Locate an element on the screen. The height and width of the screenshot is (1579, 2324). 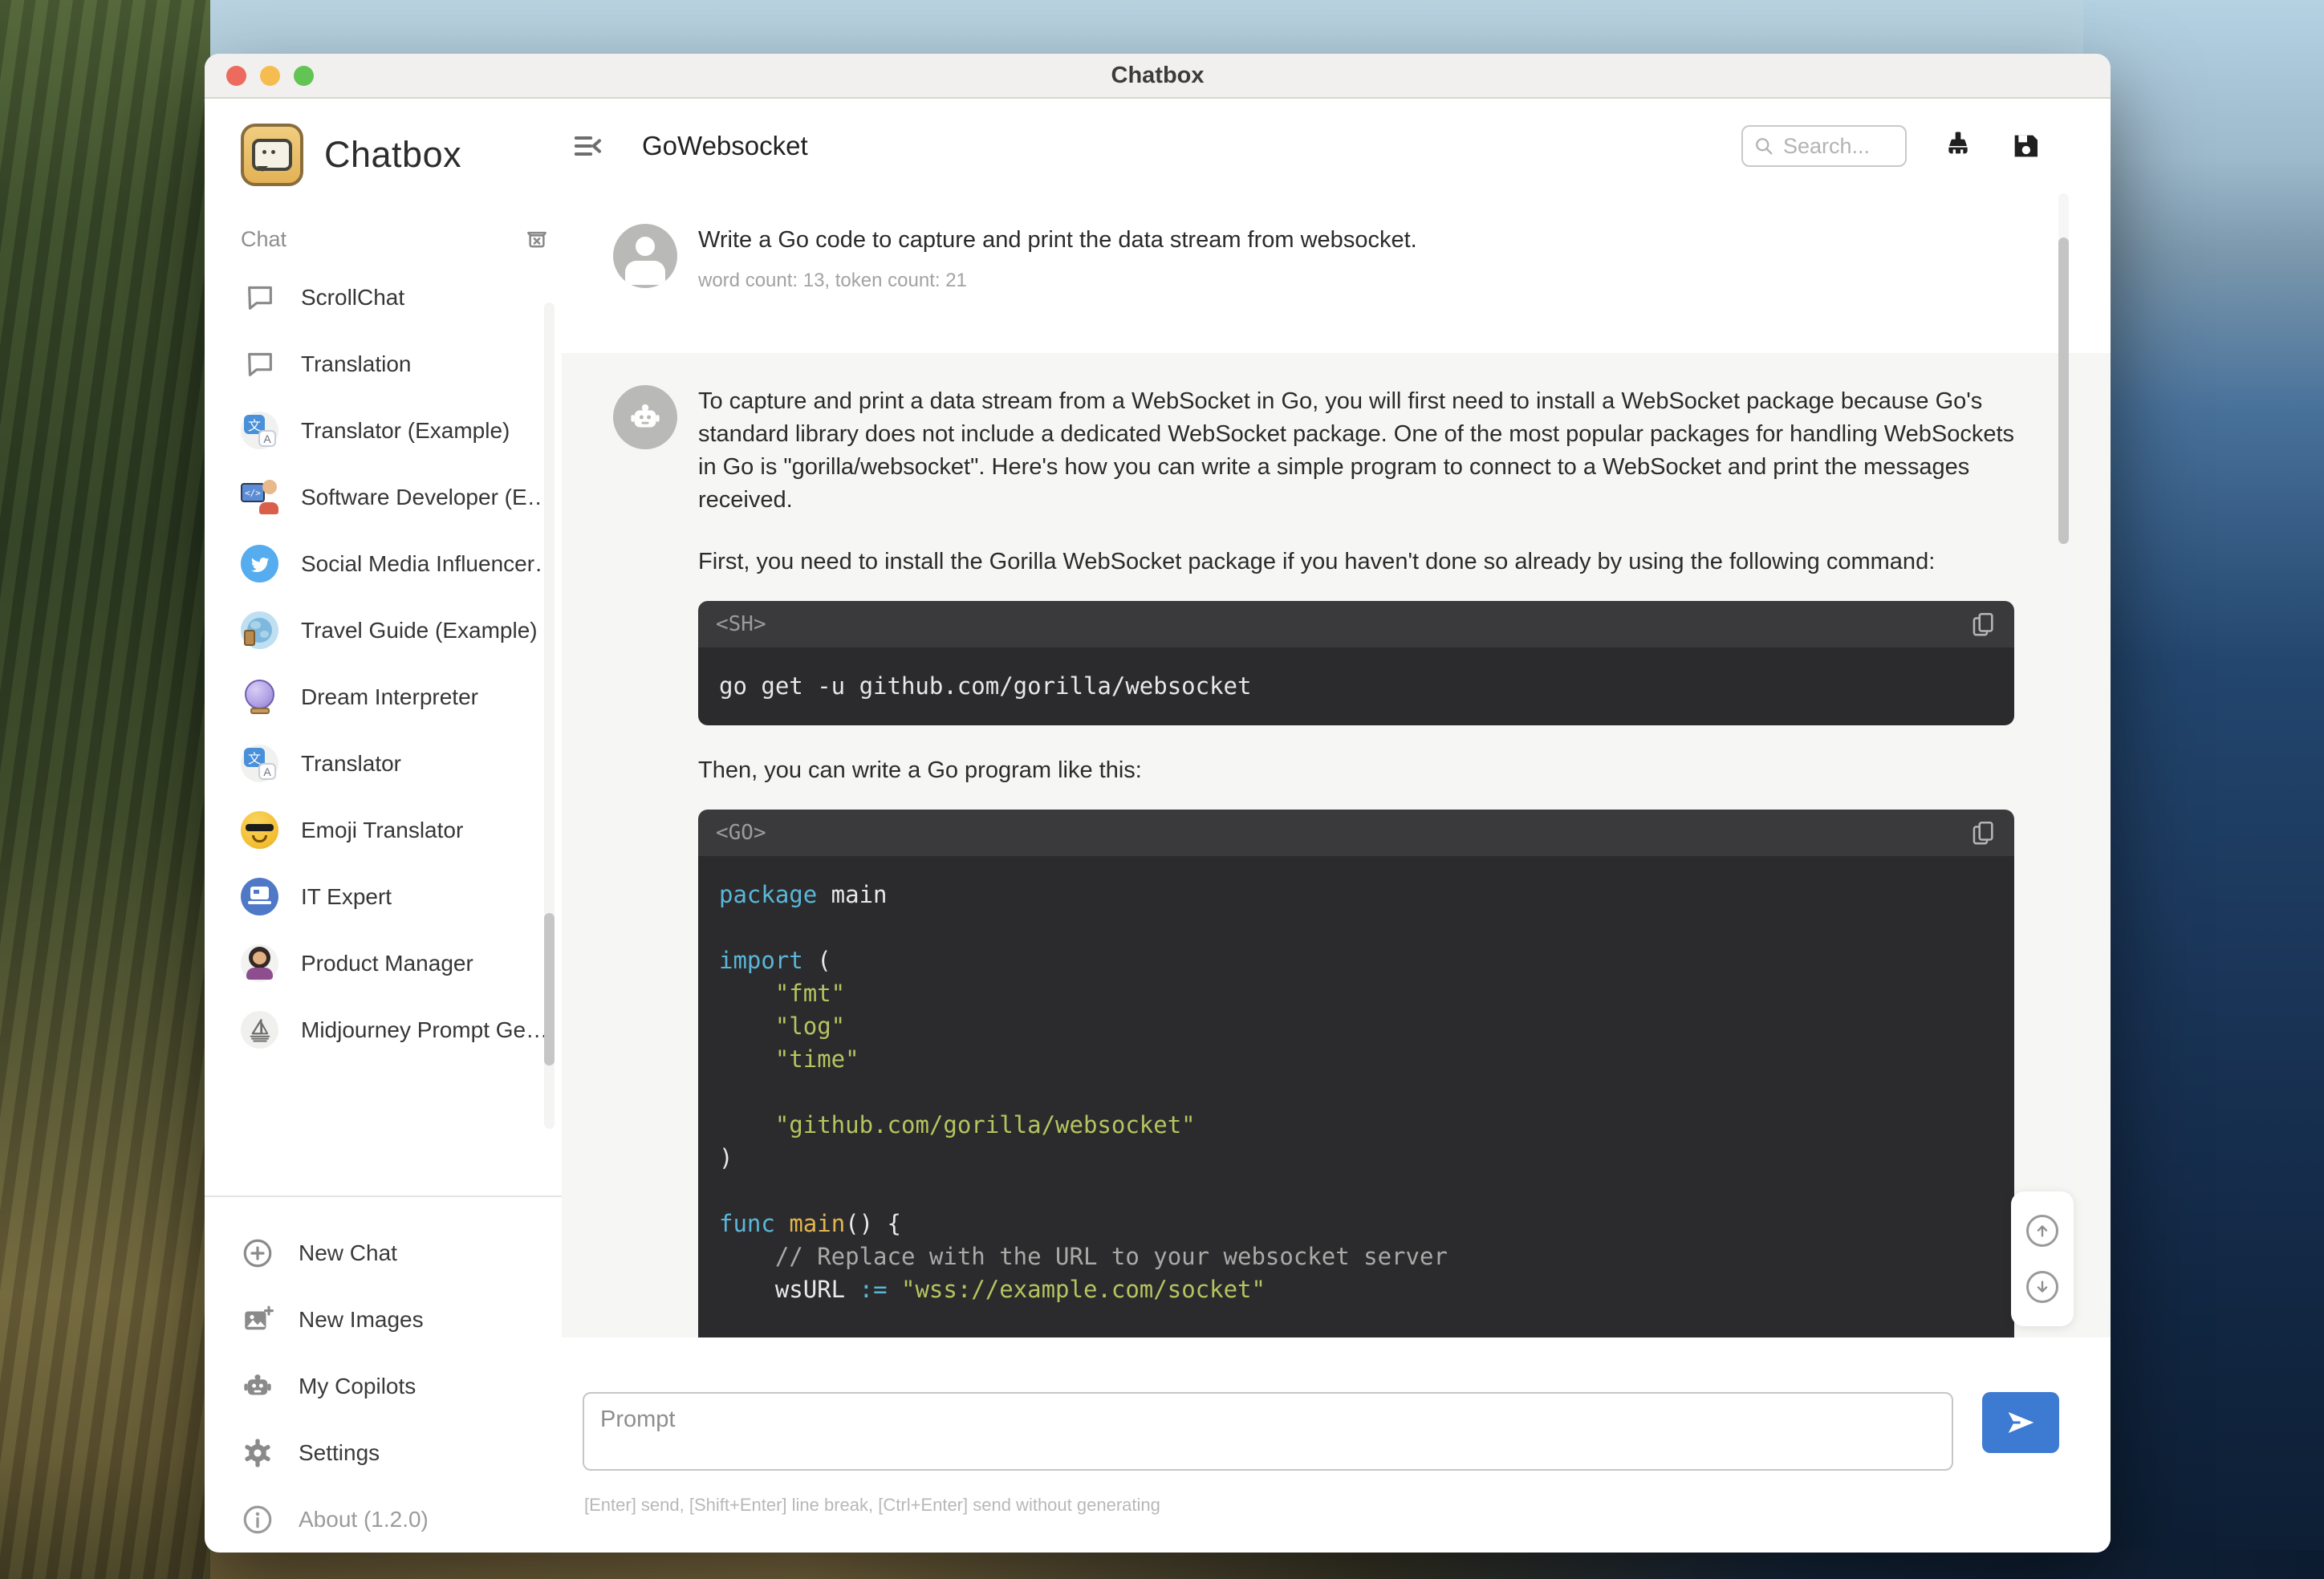
developer-icon: </> is located at coordinates (259, 497).